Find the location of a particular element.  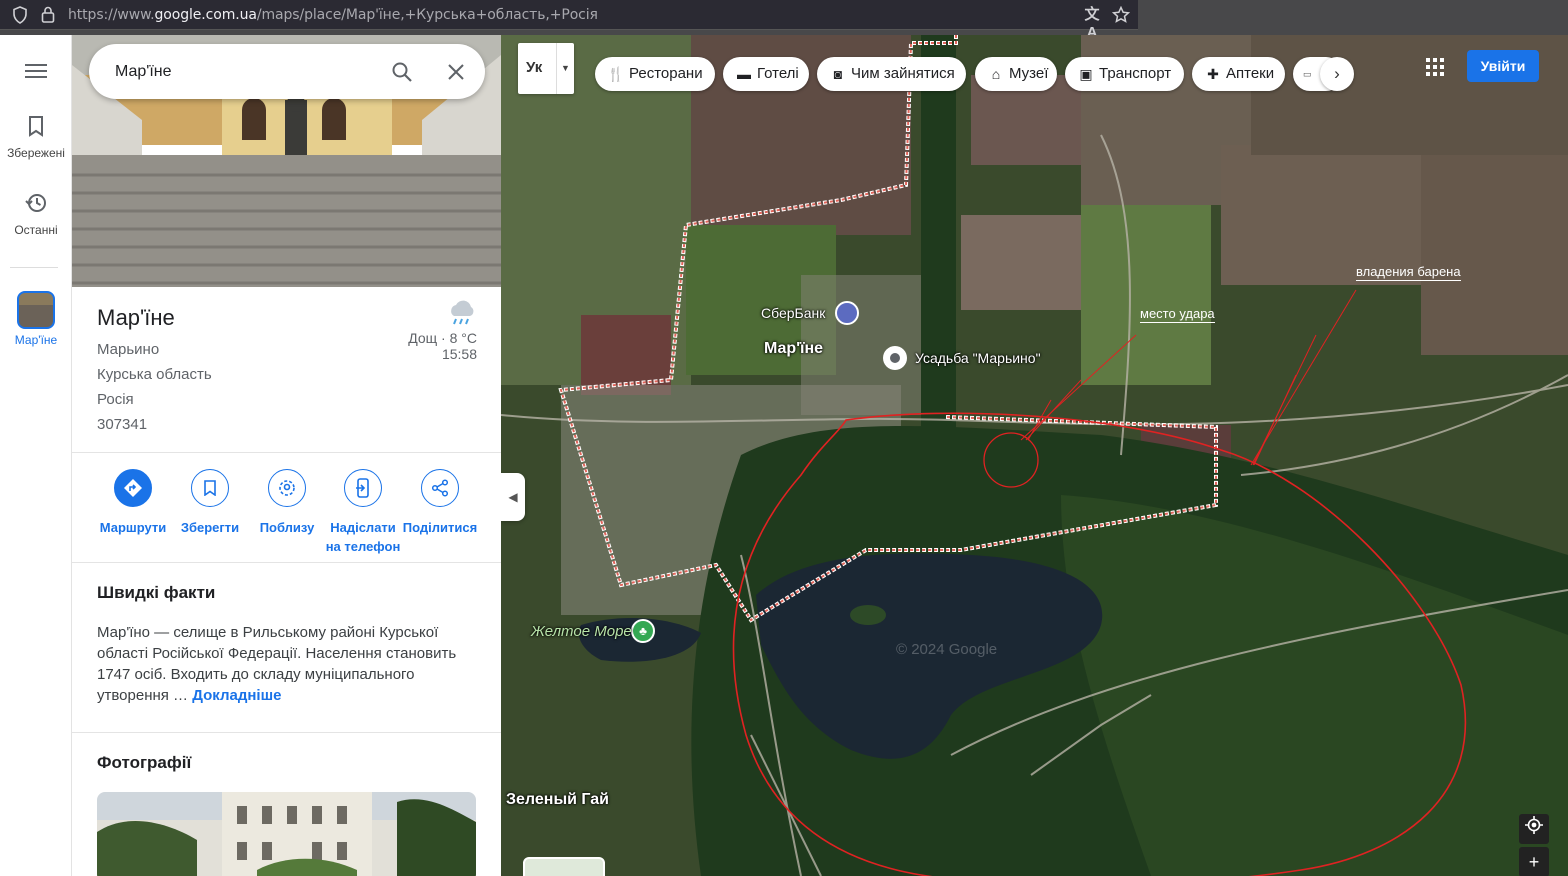

annotation-strike-site: место удара is located at coordinates (1177, 314).